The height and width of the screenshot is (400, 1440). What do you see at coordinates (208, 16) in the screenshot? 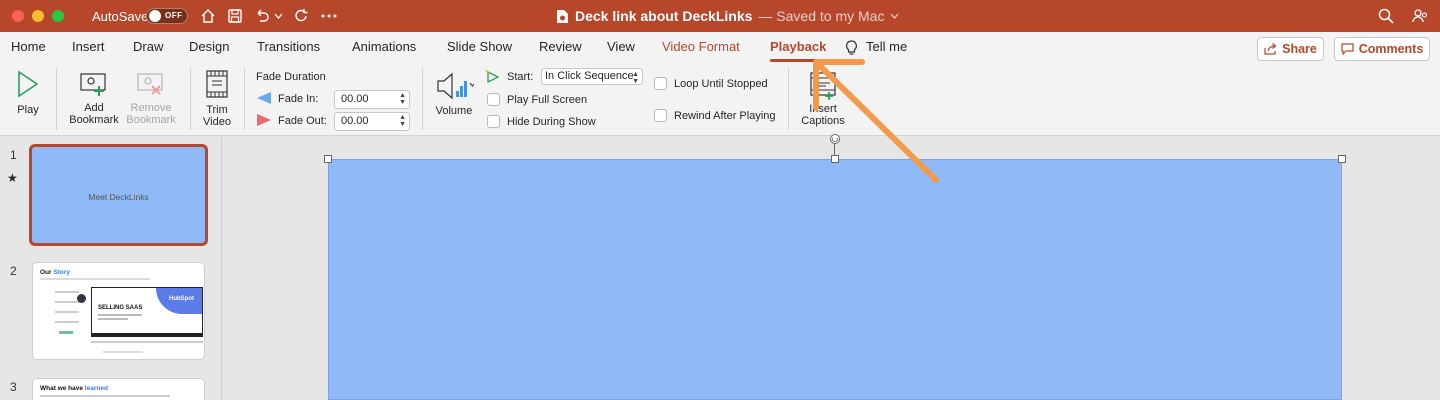
I see `home-icon` at bounding box center [208, 16].